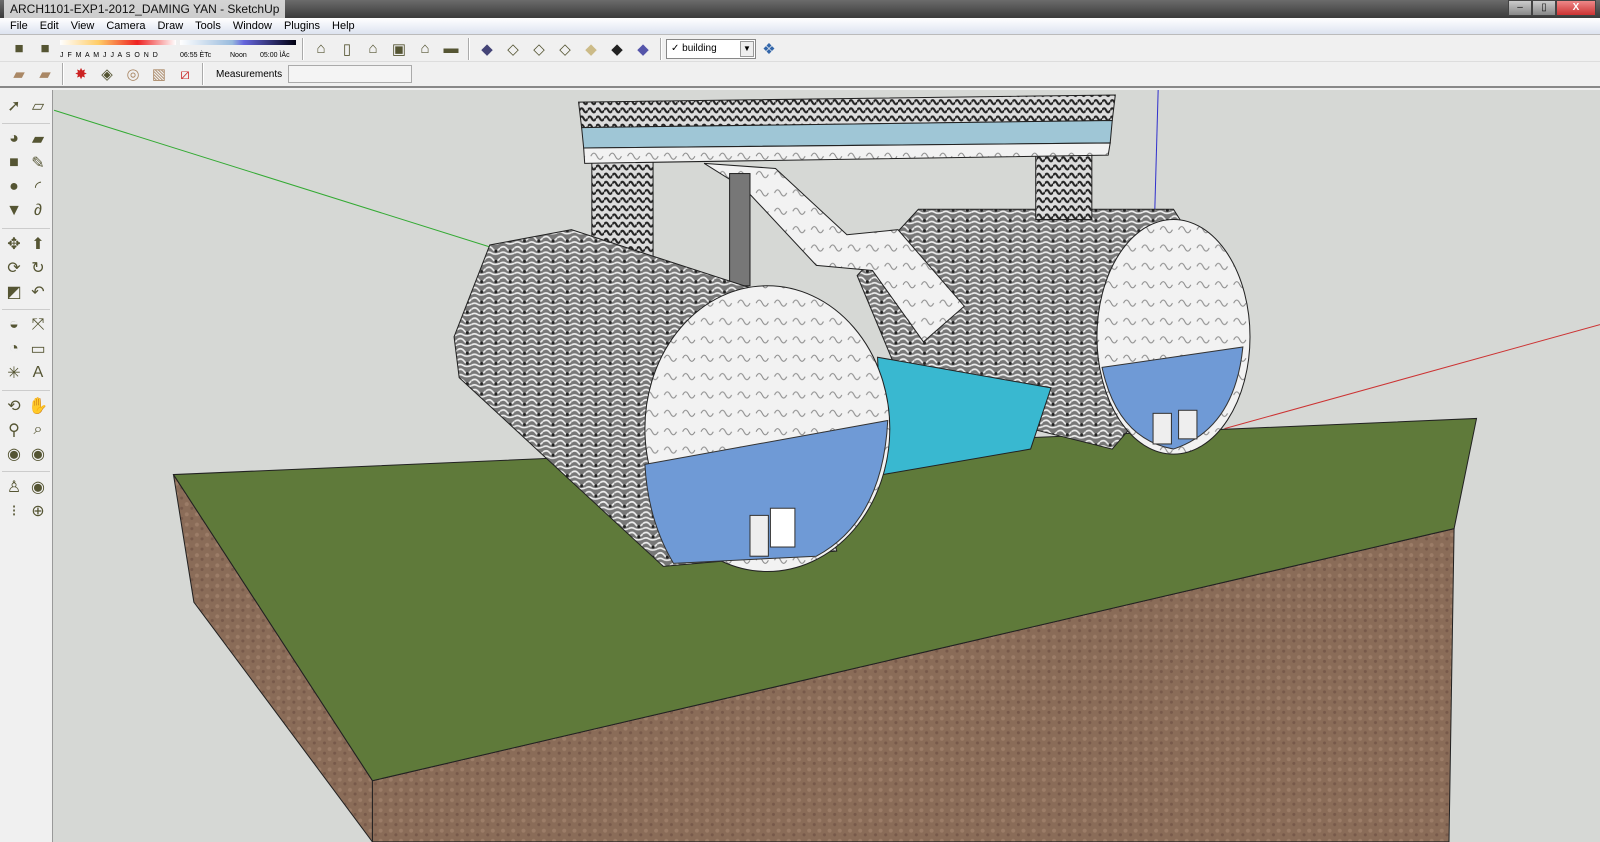 The width and height of the screenshot is (1600, 842). I want to click on rotate-icon: ⟳, so click(14, 268).